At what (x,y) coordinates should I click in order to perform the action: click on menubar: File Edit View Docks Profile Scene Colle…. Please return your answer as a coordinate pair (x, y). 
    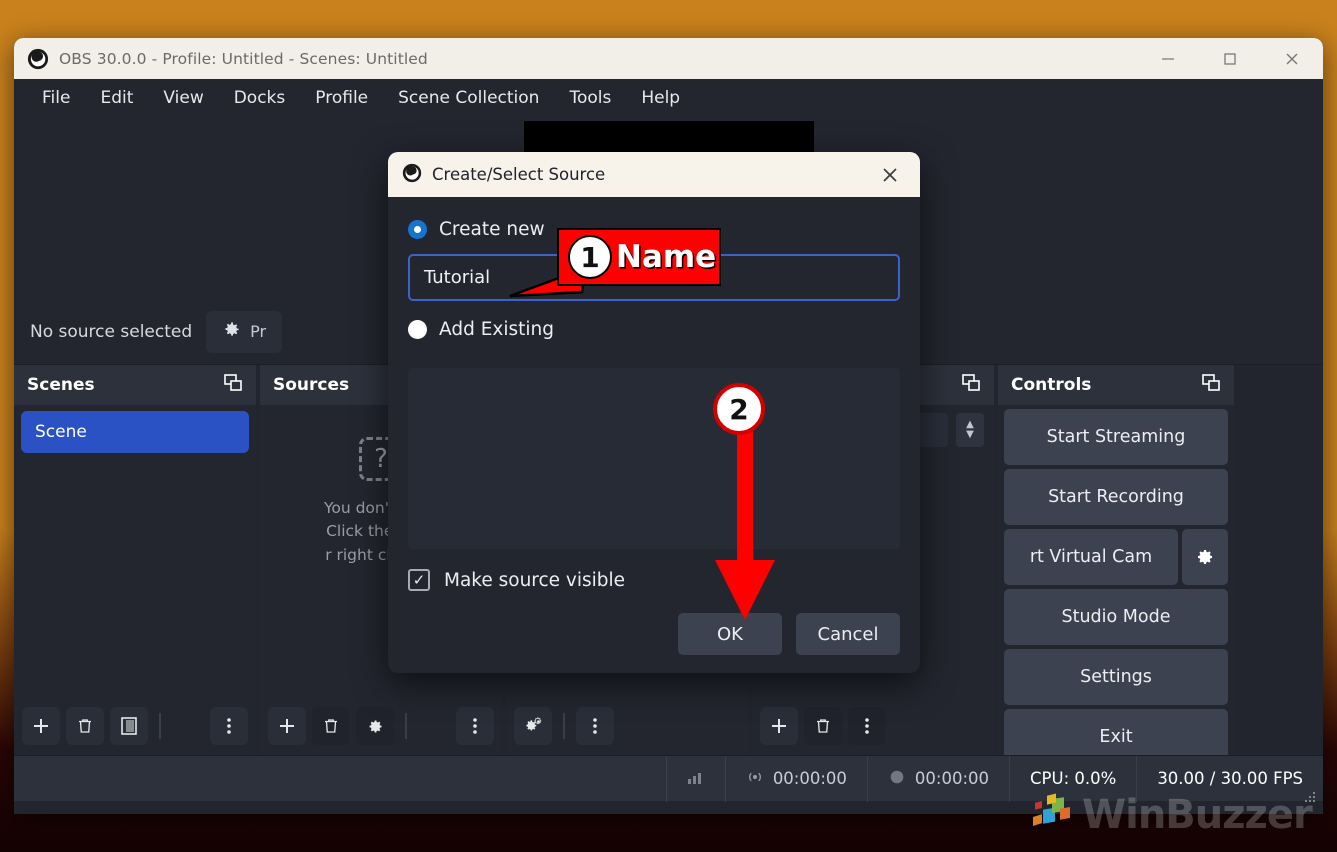
    Looking at the image, I should click on (668, 98).